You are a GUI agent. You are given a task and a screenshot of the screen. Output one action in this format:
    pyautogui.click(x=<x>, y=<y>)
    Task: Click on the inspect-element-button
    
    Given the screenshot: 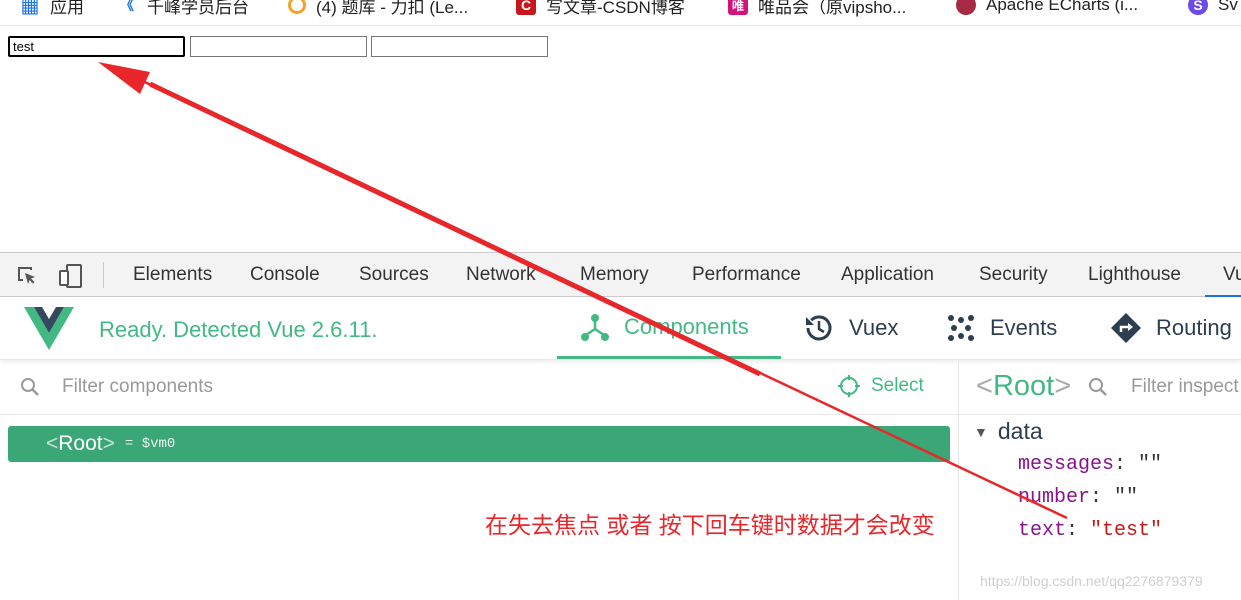 What is the action you would take?
    pyautogui.click(x=27, y=276)
    